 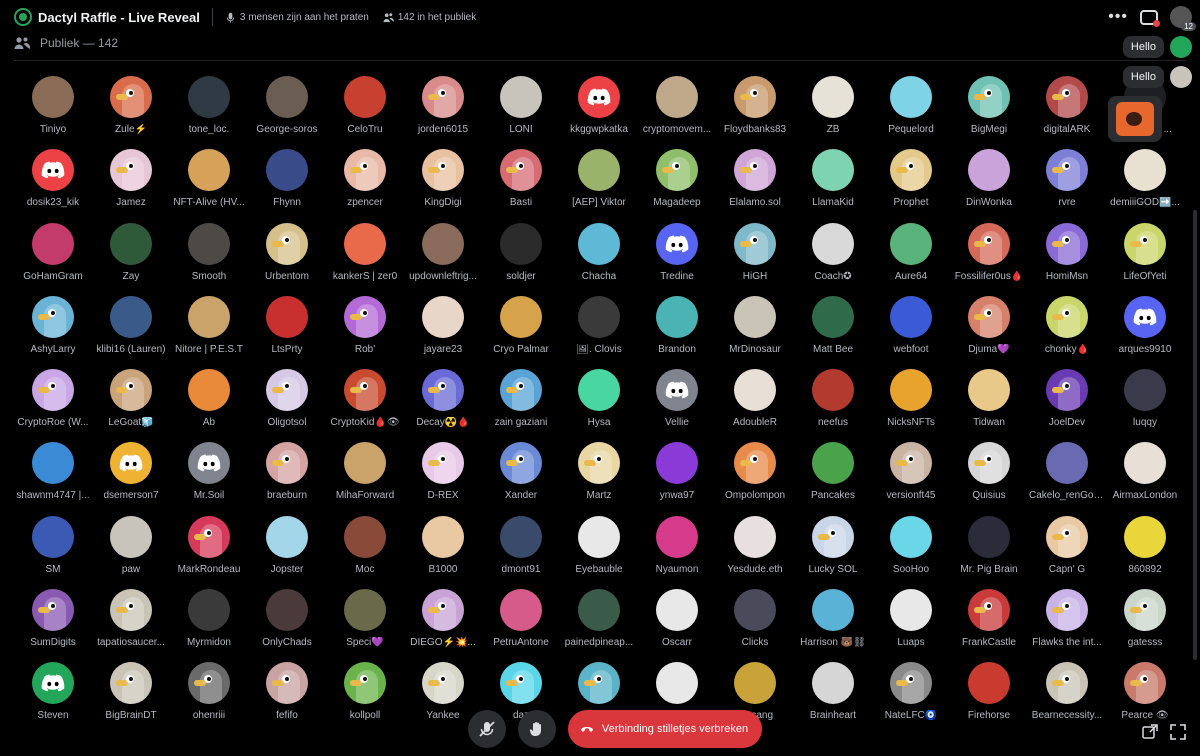 I want to click on audience-member: 860892, so click(x=1145, y=546).